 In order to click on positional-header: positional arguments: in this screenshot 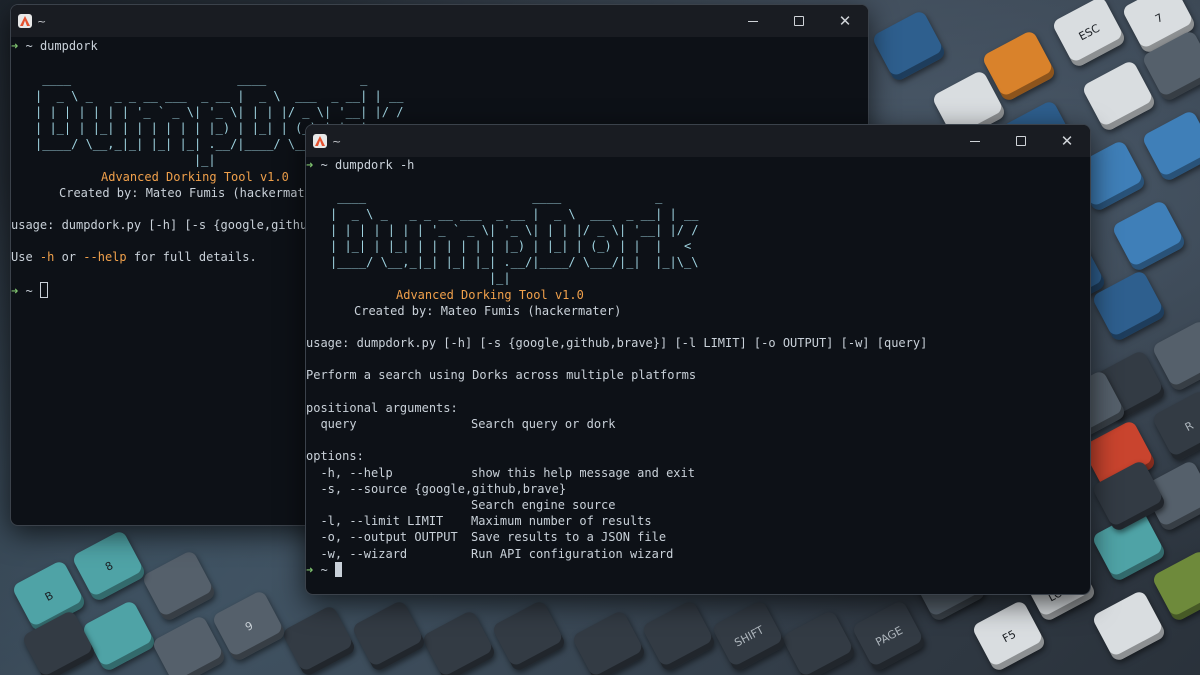, I will do `click(382, 407)`.